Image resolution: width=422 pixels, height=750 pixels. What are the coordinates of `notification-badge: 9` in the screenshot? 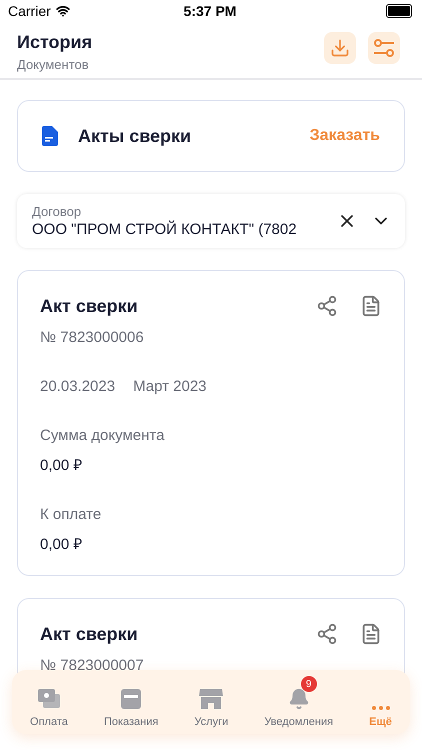 It's located at (308, 684).